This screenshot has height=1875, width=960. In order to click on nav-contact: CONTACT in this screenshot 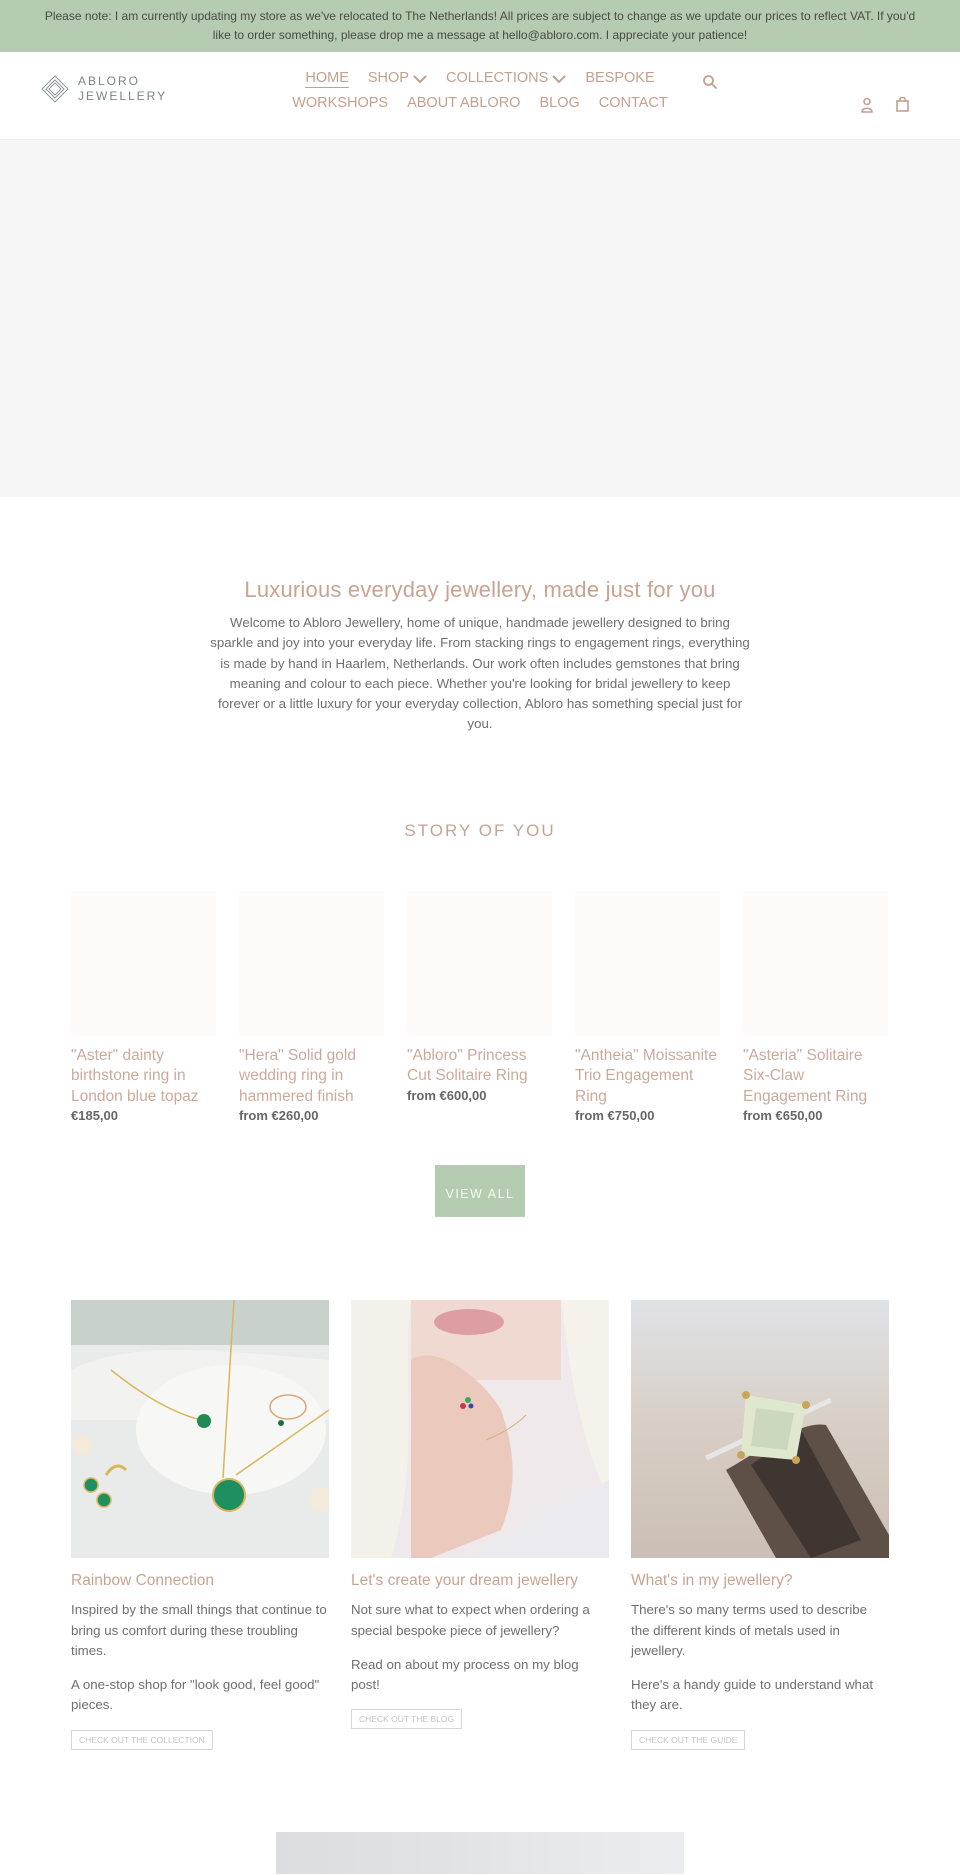, I will do `click(633, 103)`.